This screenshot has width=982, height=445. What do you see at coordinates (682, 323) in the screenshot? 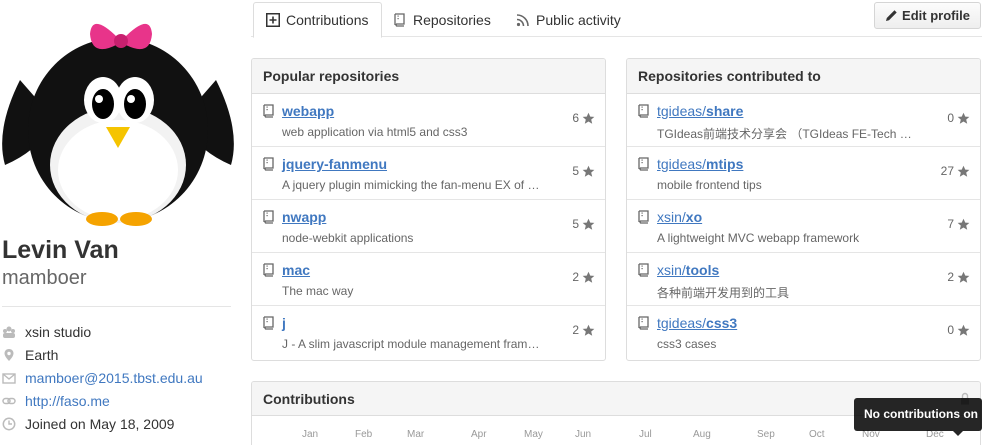
I see `repo-owner: tgideas/` at bounding box center [682, 323].